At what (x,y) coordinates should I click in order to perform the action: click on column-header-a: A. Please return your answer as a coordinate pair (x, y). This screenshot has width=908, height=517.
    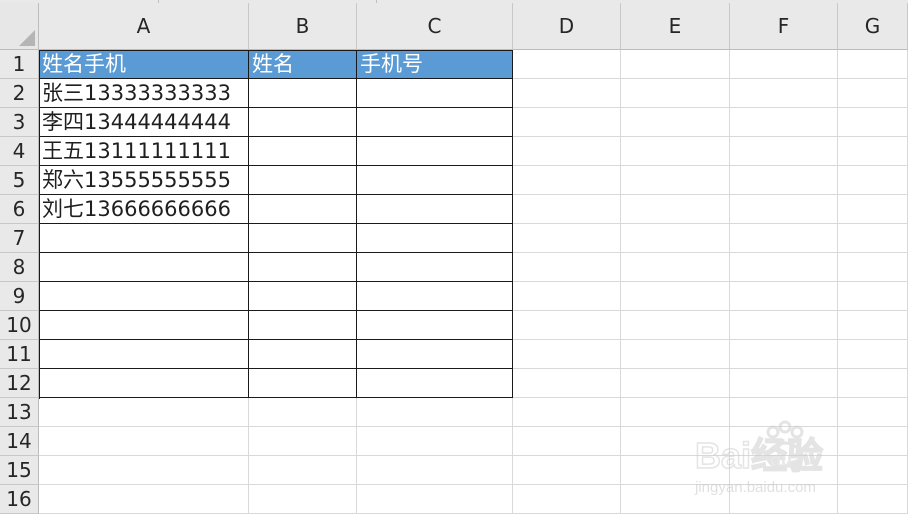
    Looking at the image, I should click on (144, 26).